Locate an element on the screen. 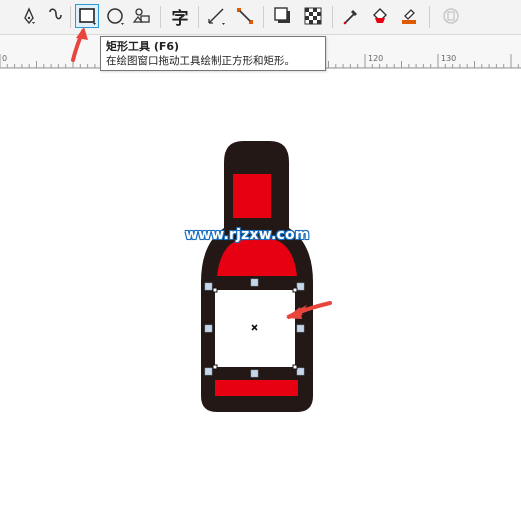 Image resolution: width=521 pixels, height=528 pixels. rectangle-tool-tooltip: 矩形工具 (F6) 在绘图窗口拖动工具绘制正方形和矩形。 is located at coordinates (213, 53).